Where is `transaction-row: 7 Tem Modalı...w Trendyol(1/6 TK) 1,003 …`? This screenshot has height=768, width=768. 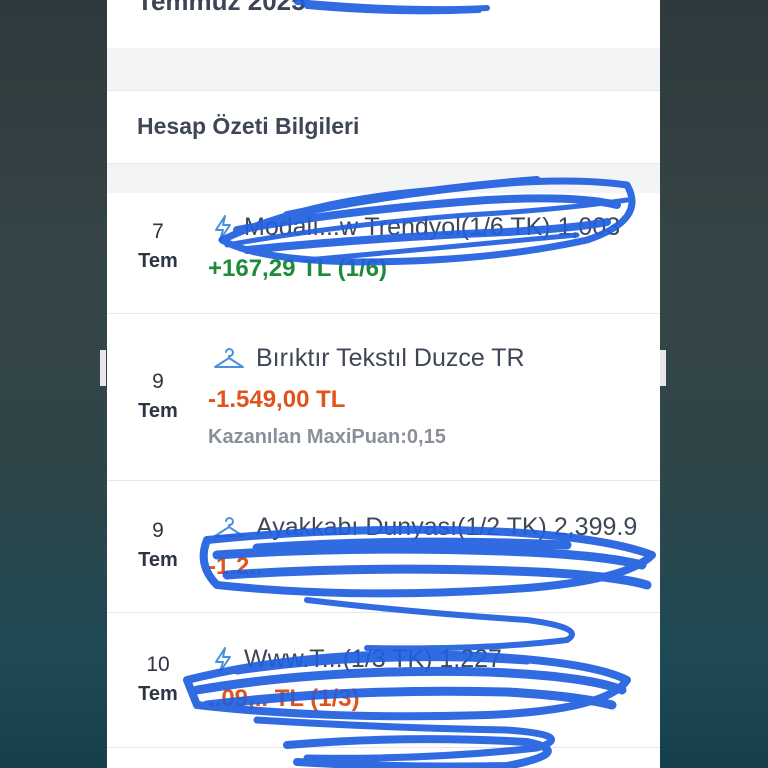
transaction-row: 7 Tem Modalı...w Trendyol(1/6 TK) 1,003 … is located at coordinates (383, 253).